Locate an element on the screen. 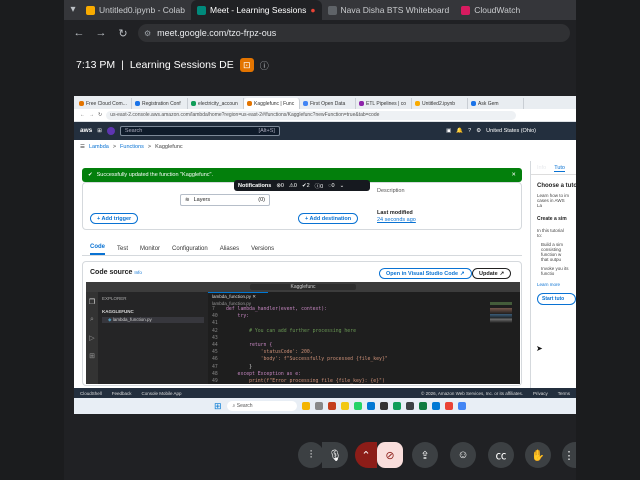  meeting-time: 7:13 PM is located at coordinates (96, 65).